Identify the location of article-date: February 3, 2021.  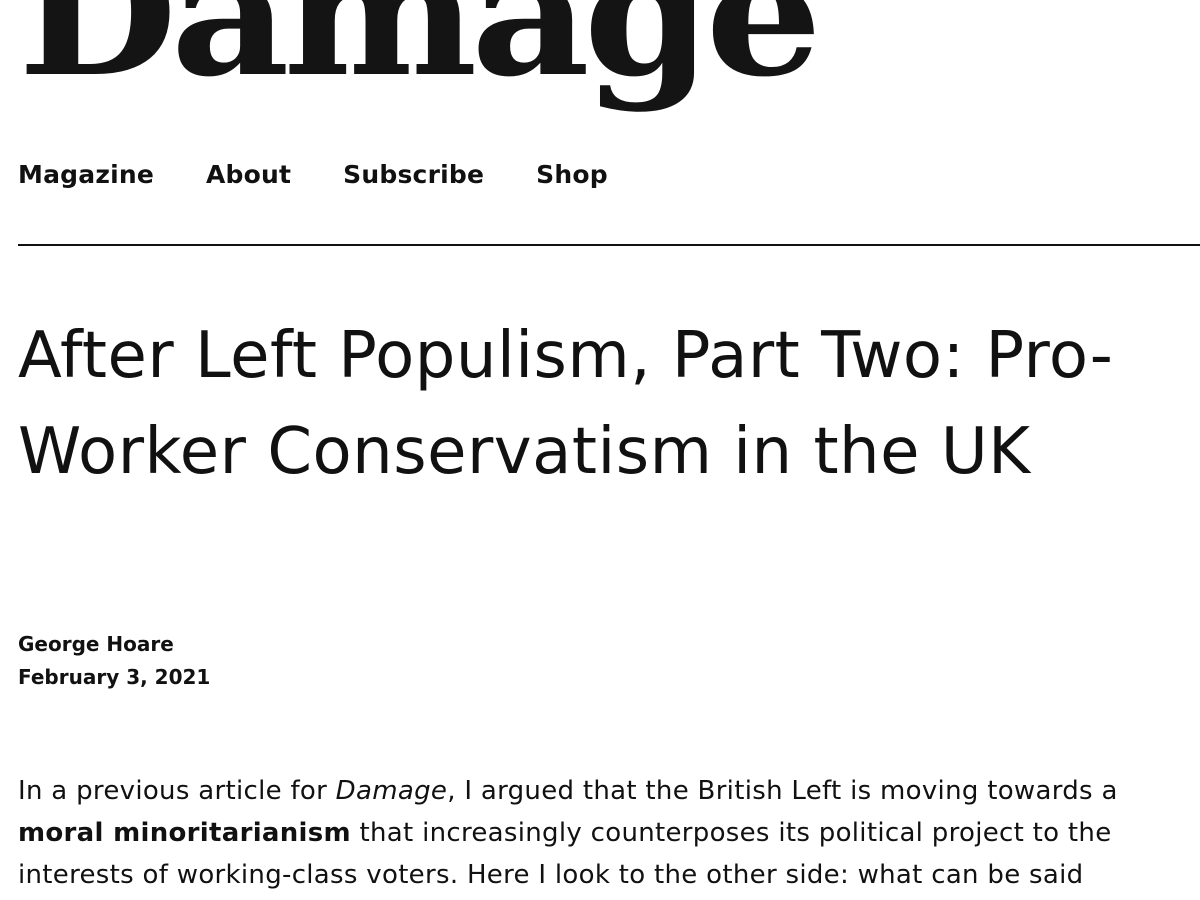
(114, 677).